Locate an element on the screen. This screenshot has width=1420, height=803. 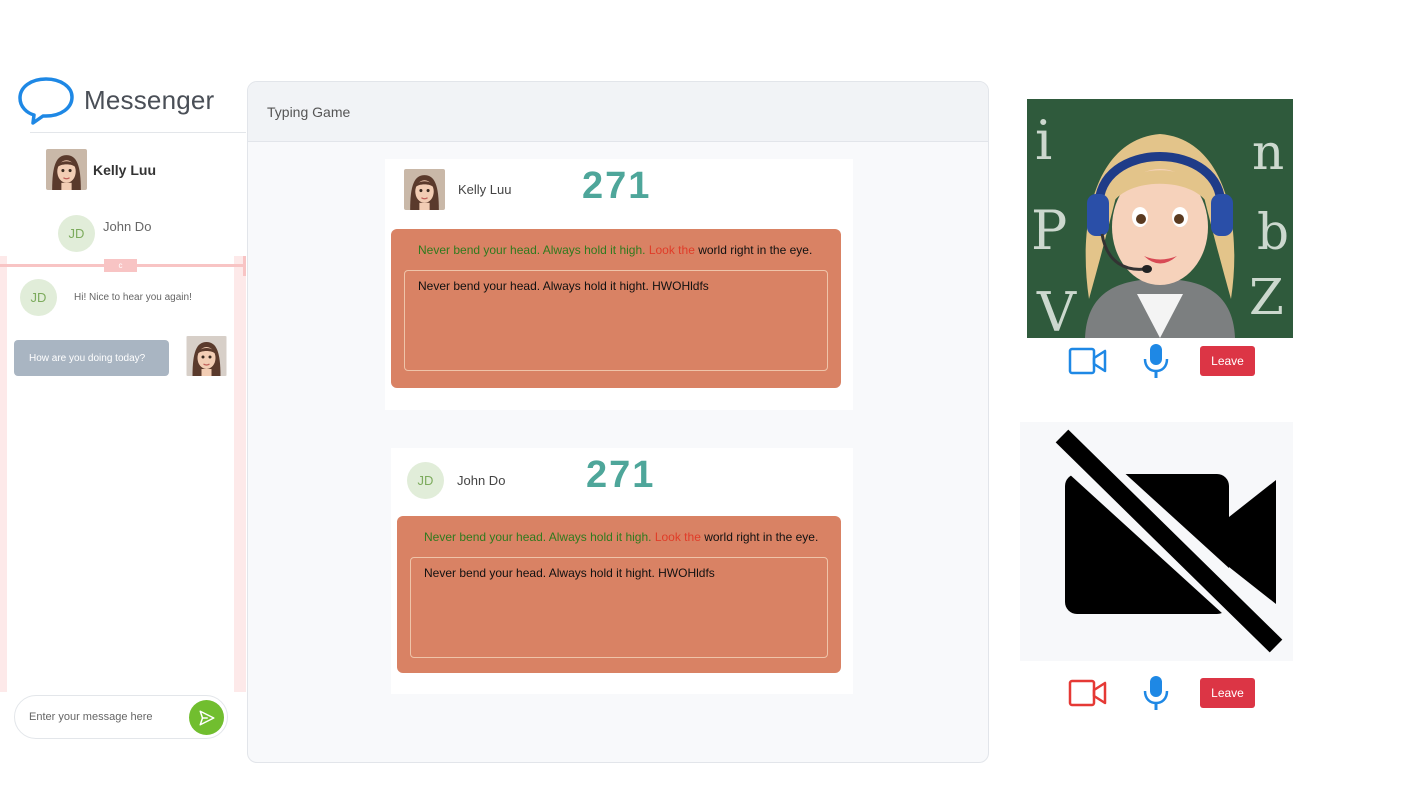
teacher-headset-video-icon: i n P b V Z is located at coordinates (1160, 218).